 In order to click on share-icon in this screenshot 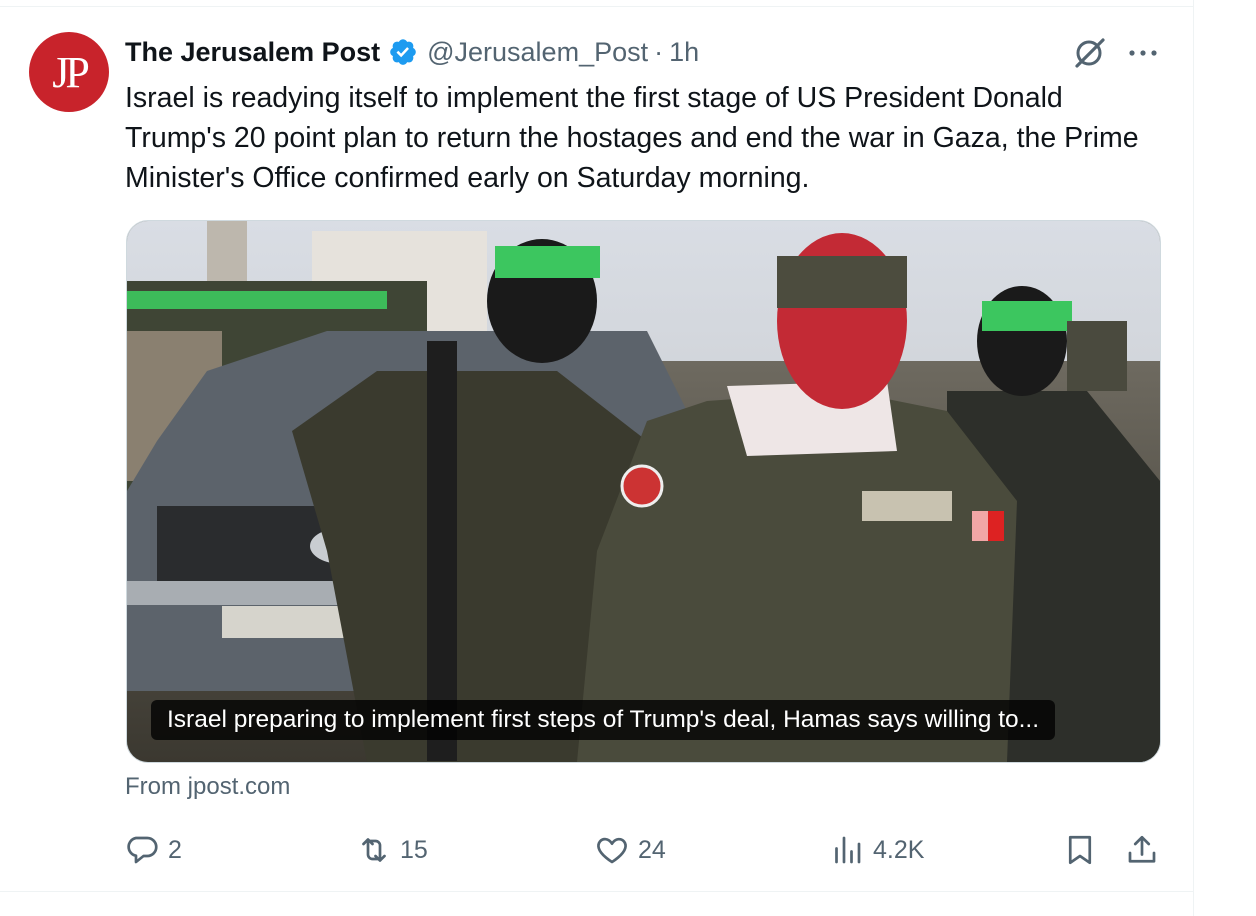, I will do `click(1142, 849)`.